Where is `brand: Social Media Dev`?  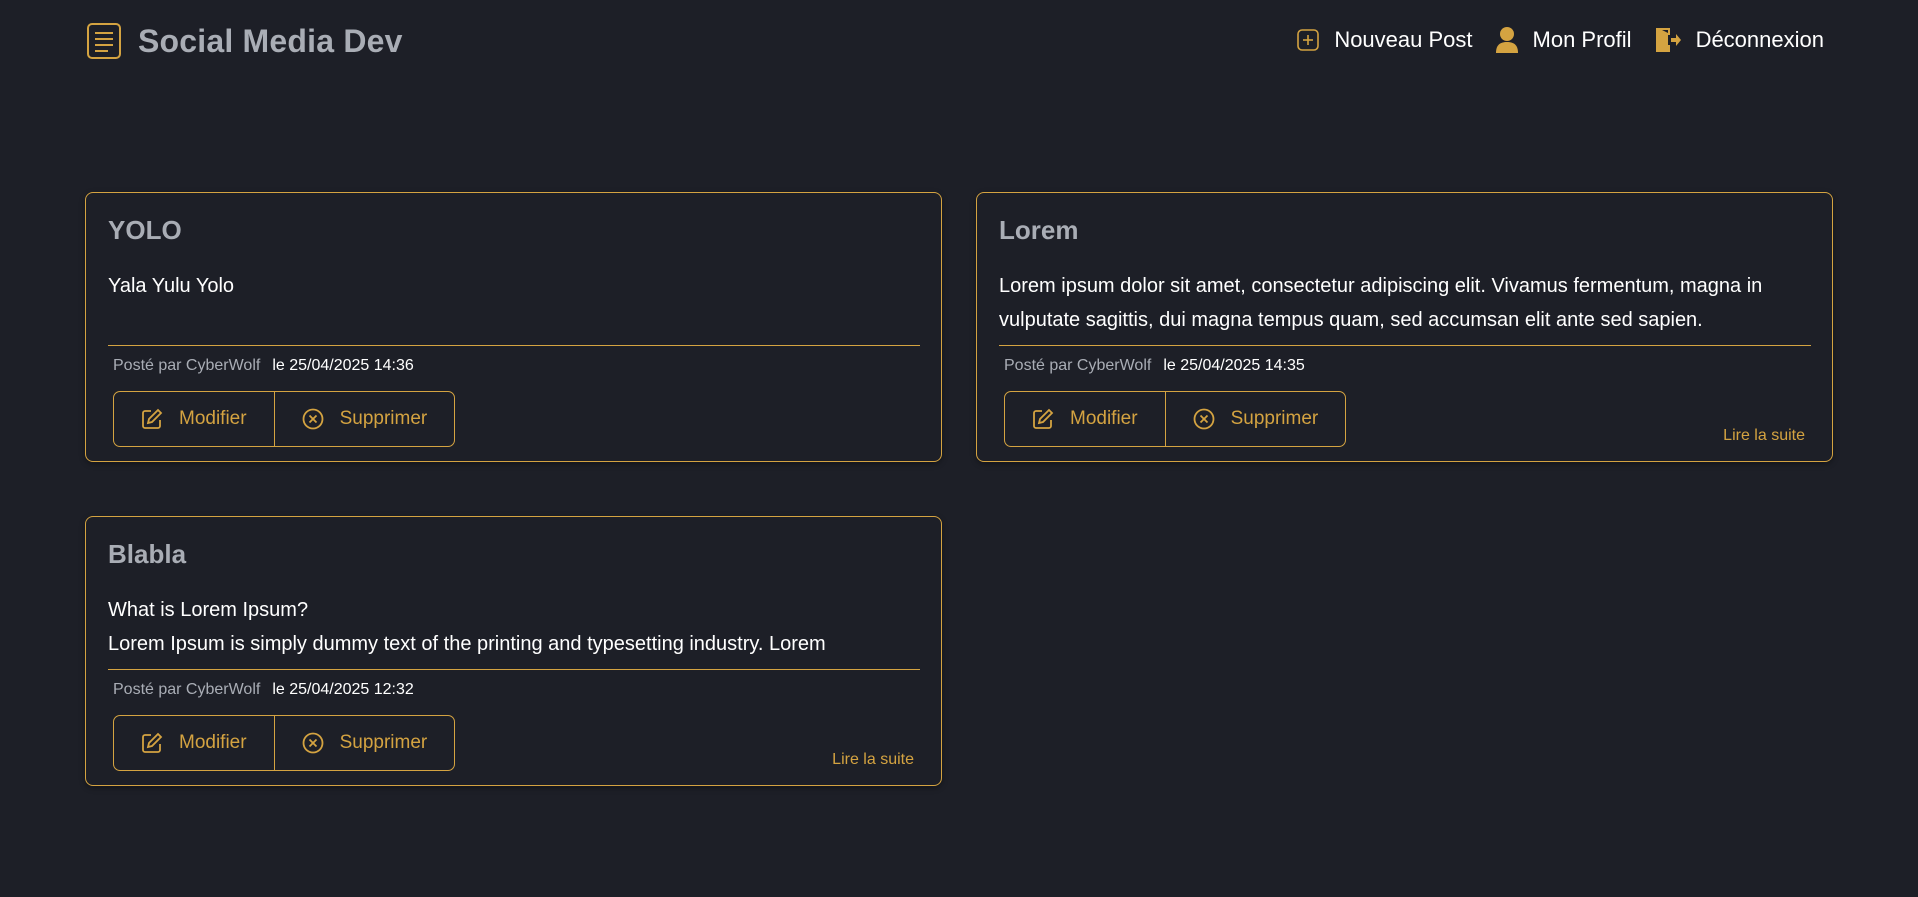 brand: Social Media Dev is located at coordinates (244, 41).